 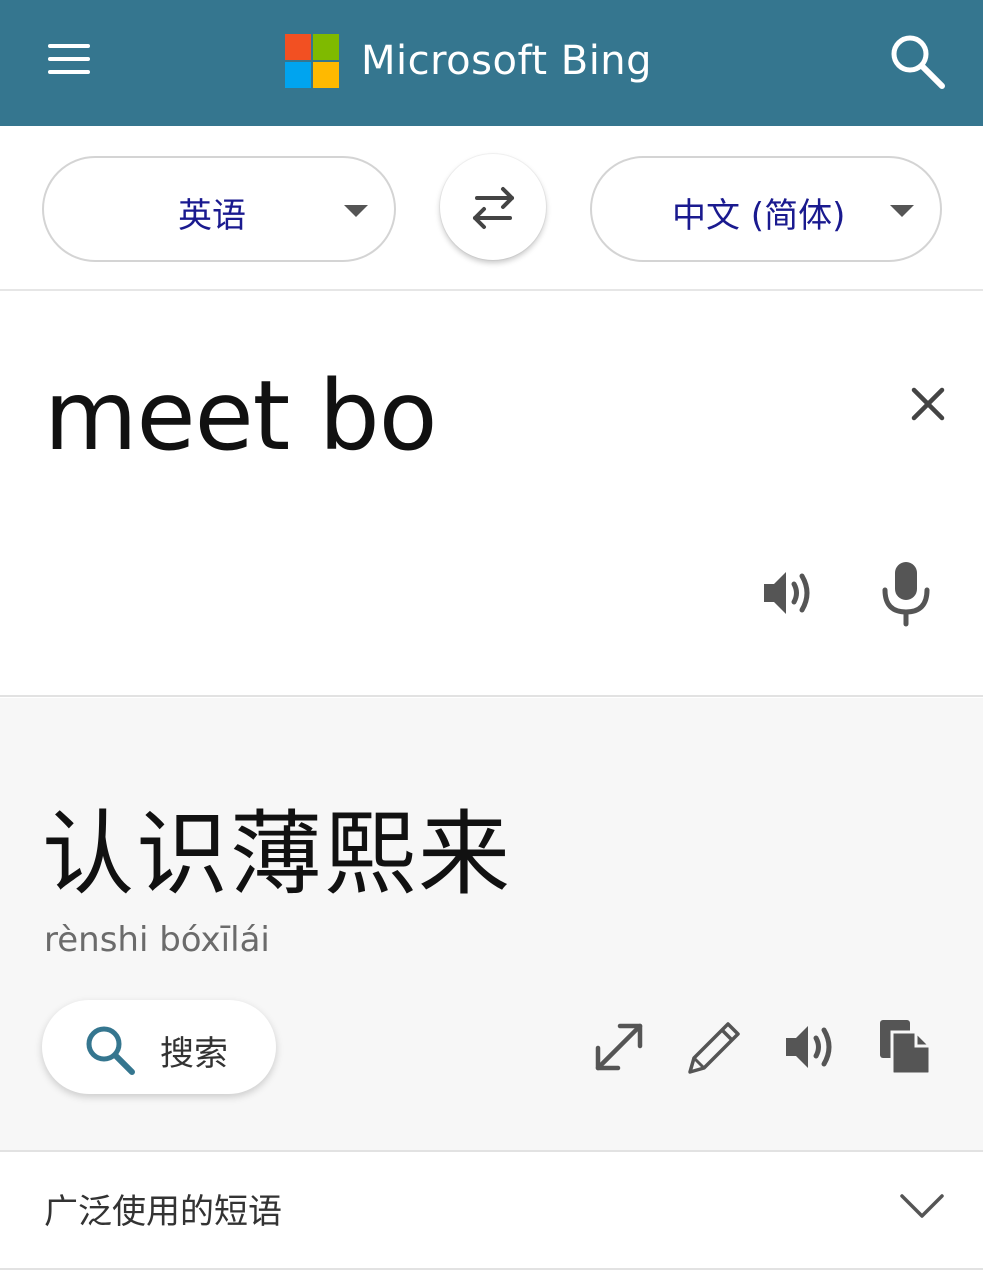 What do you see at coordinates (312, 61) in the screenshot?
I see `microsoft-logo-icon` at bounding box center [312, 61].